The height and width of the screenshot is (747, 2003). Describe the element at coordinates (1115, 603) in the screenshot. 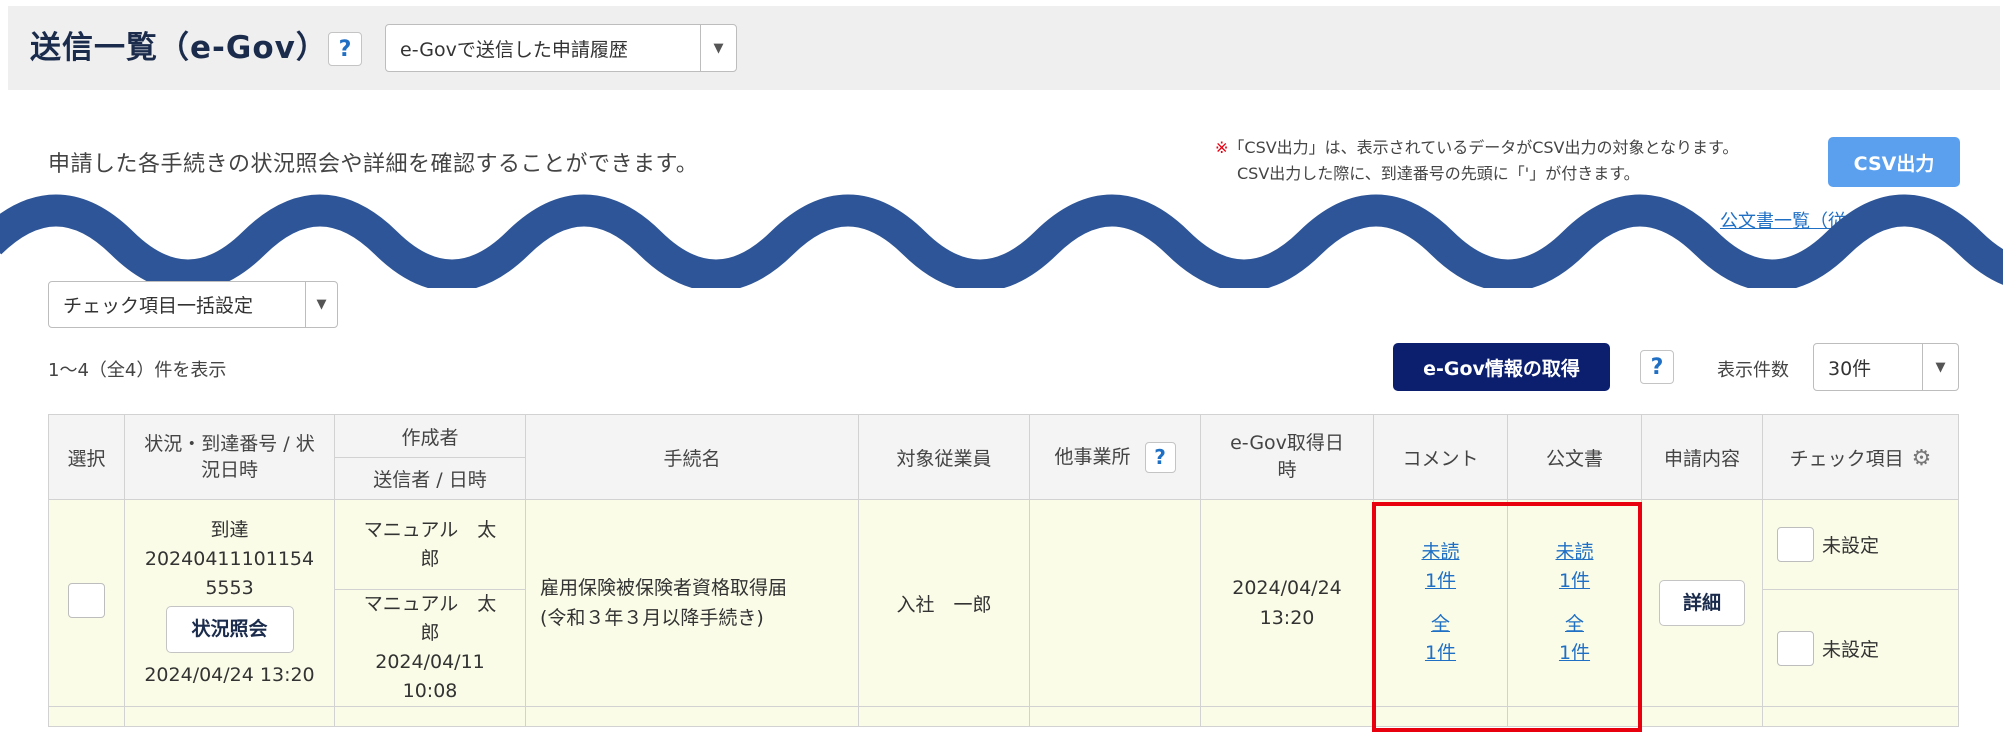

I see `other-office-cell` at that location.